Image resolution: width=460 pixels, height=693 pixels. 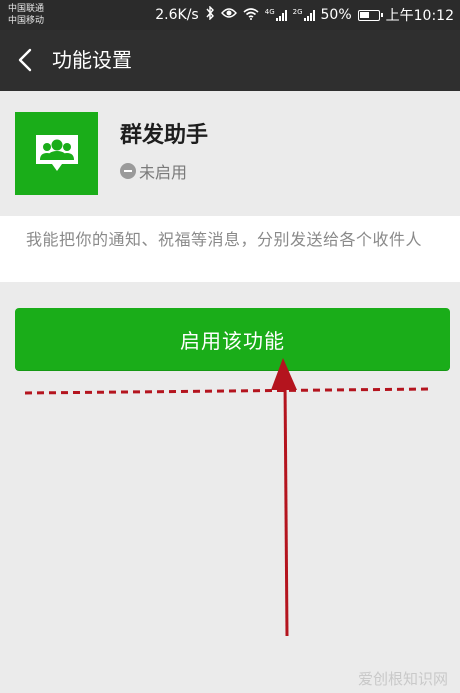 What do you see at coordinates (224, 239) in the screenshot?
I see `description-text: 我能把你的通知、祝福等消息，分别发送给各个收件人` at bounding box center [224, 239].